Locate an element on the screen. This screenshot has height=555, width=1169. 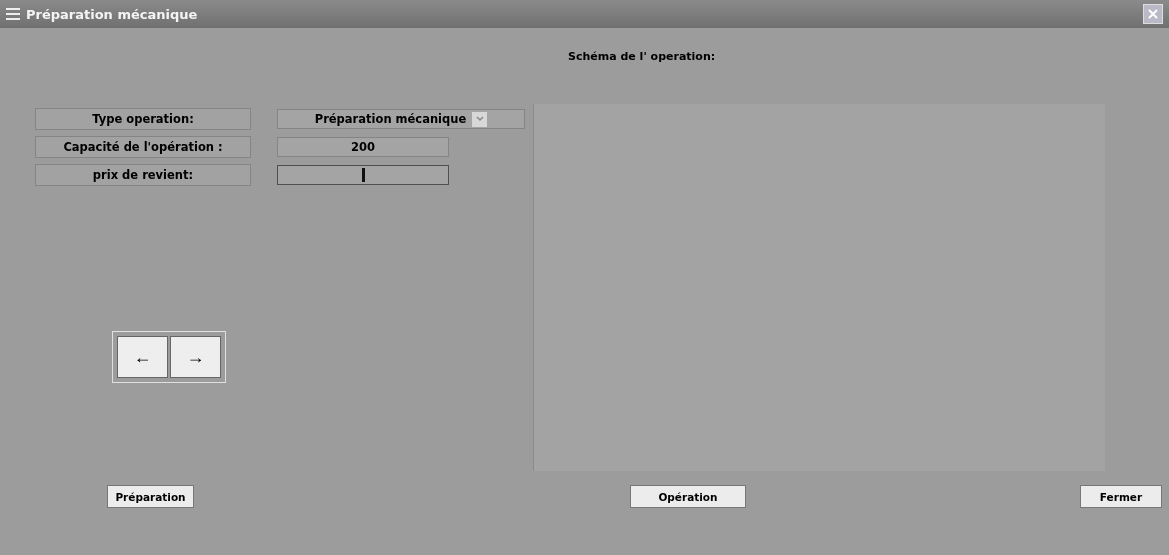
action-button: Fermer is located at coordinates (1121, 496).